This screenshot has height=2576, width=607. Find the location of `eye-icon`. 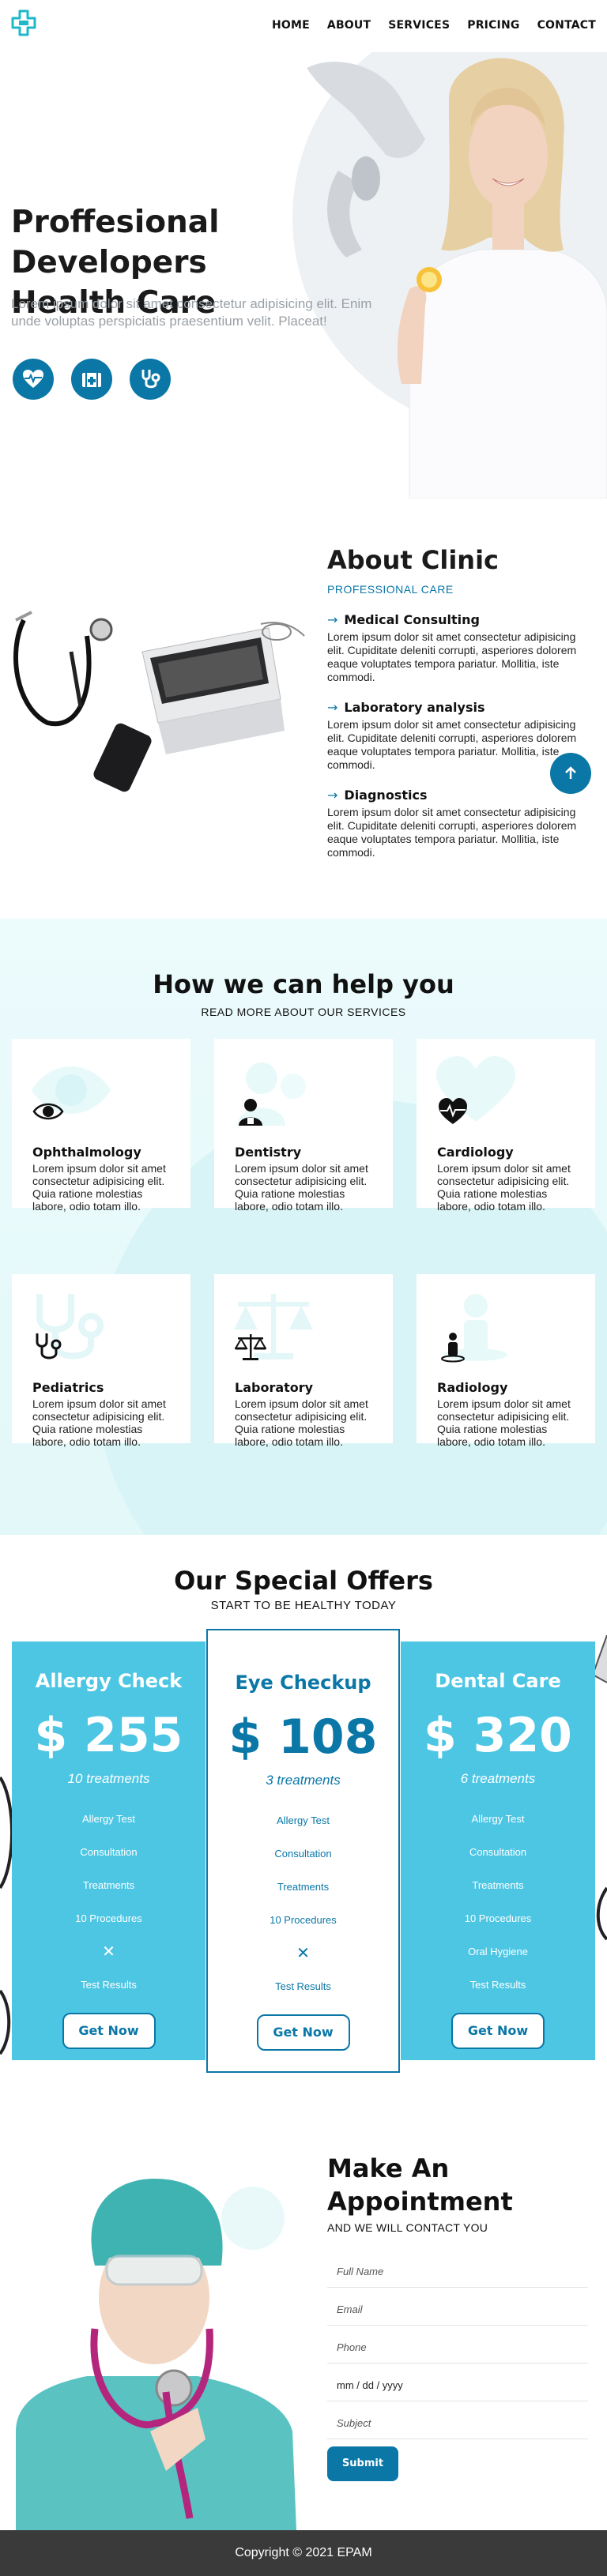

eye-icon is located at coordinates (48, 1111).